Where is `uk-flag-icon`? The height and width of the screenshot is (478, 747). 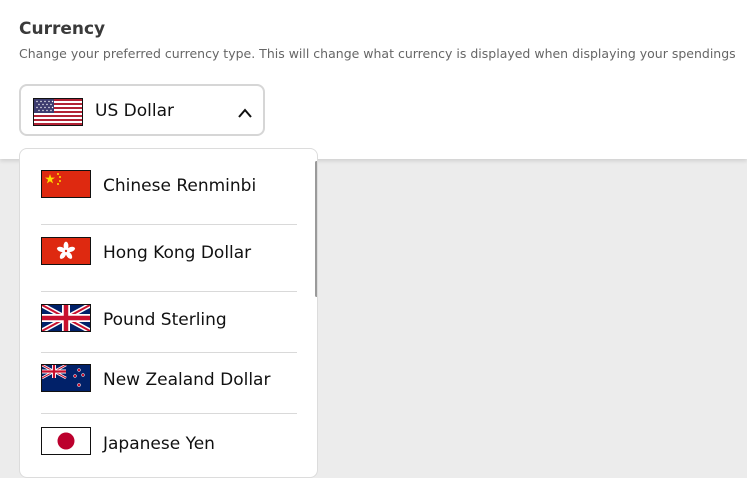 uk-flag-icon is located at coordinates (66, 318).